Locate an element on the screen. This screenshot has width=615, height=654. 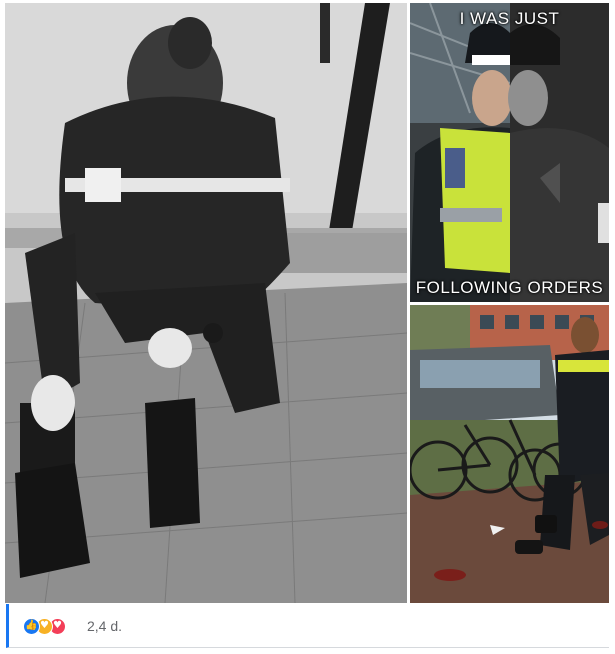
post-reactions-bar: 👍 ♥ ♥ 2,4 d. is located at coordinates (307, 626).